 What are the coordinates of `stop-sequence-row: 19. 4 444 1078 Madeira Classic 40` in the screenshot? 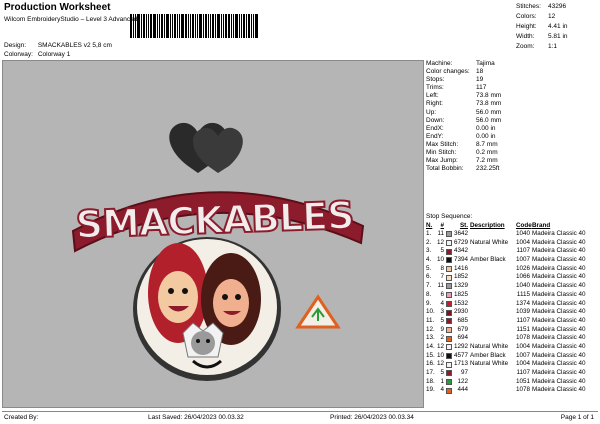 It's located at (506, 390).